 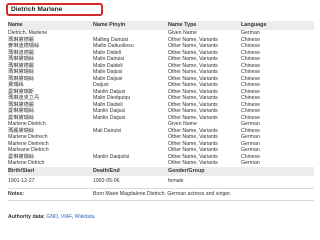 What do you see at coordinates (193, 163) in the screenshot?
I see `name-type-cell: Other Name, Variants` at bounding box center [193, 163].